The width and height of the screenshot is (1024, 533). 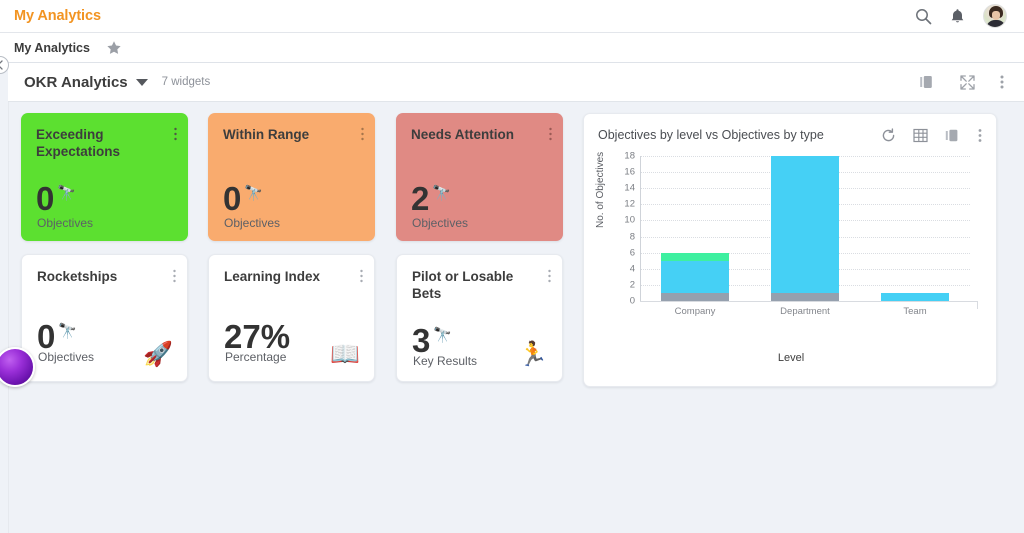 What do you see at coordinates (512, 16) in the screenshot?
I see `top-bar: My Analytics` at bounding box center [512, 16].